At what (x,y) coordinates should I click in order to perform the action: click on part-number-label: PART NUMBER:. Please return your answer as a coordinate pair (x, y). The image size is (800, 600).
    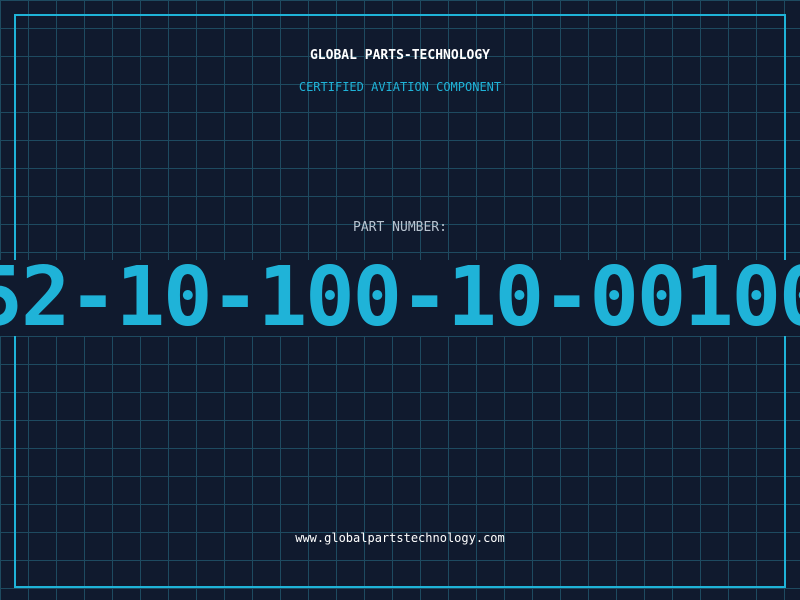
    Looking at the image, I should click on (400, 227).